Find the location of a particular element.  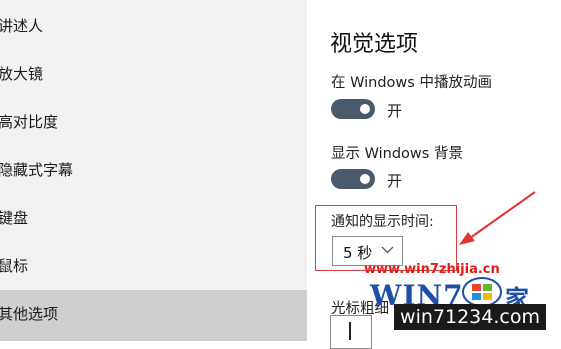

cursor-thickness-preview is located at coordinates (351, 332).